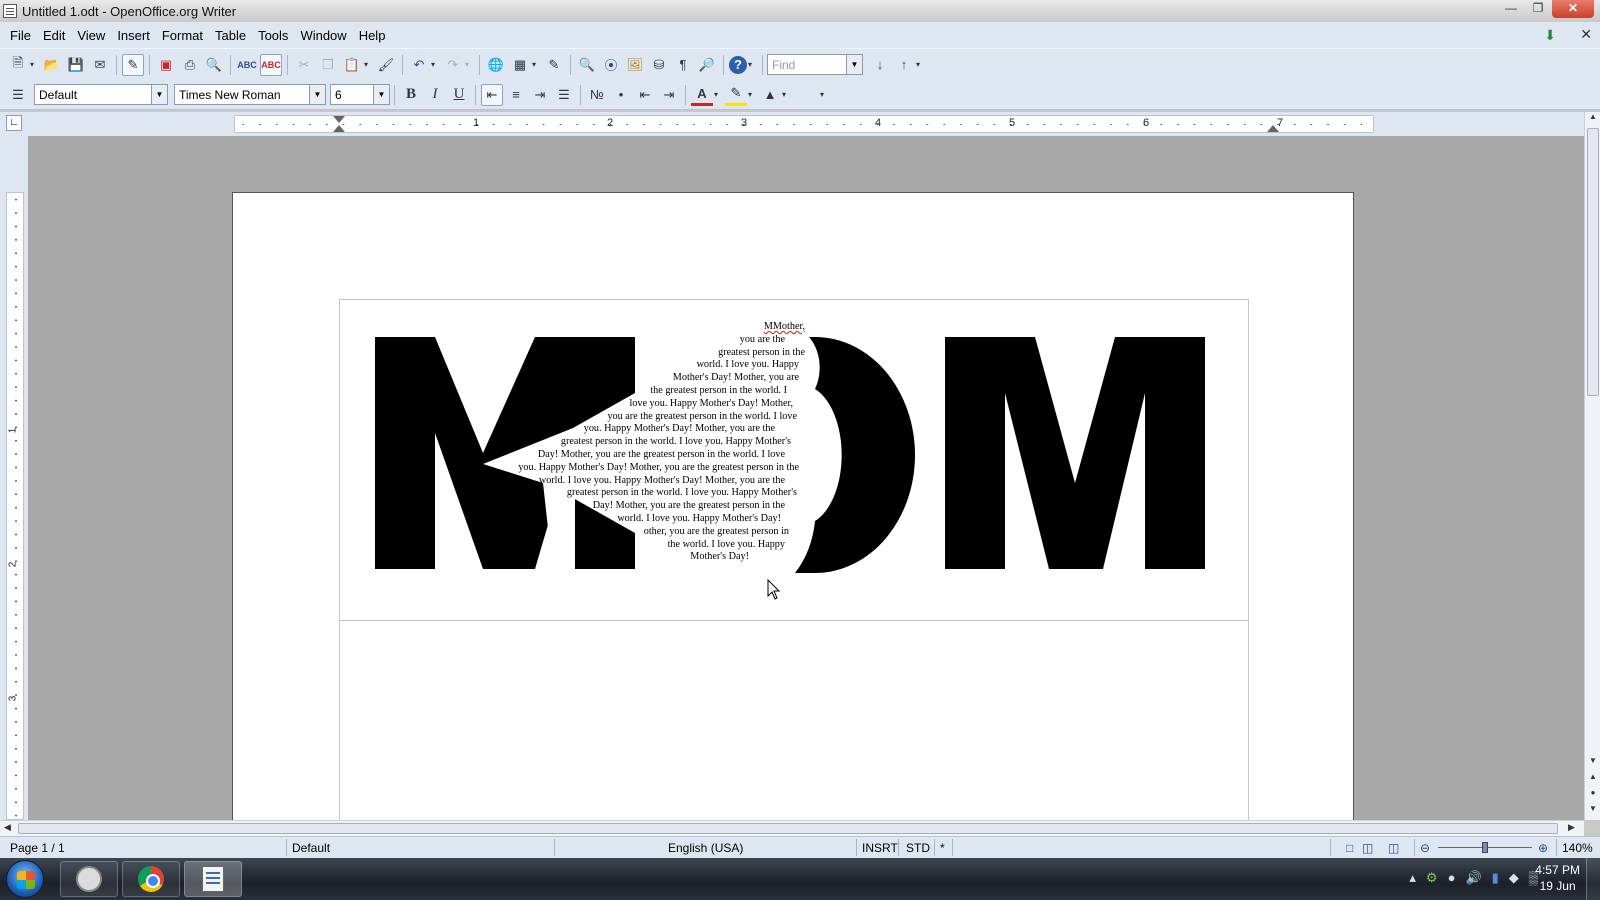  Describe the element at coordinates (352, 65) in the screenshot. I see `paste-icon: 📋` at that location.